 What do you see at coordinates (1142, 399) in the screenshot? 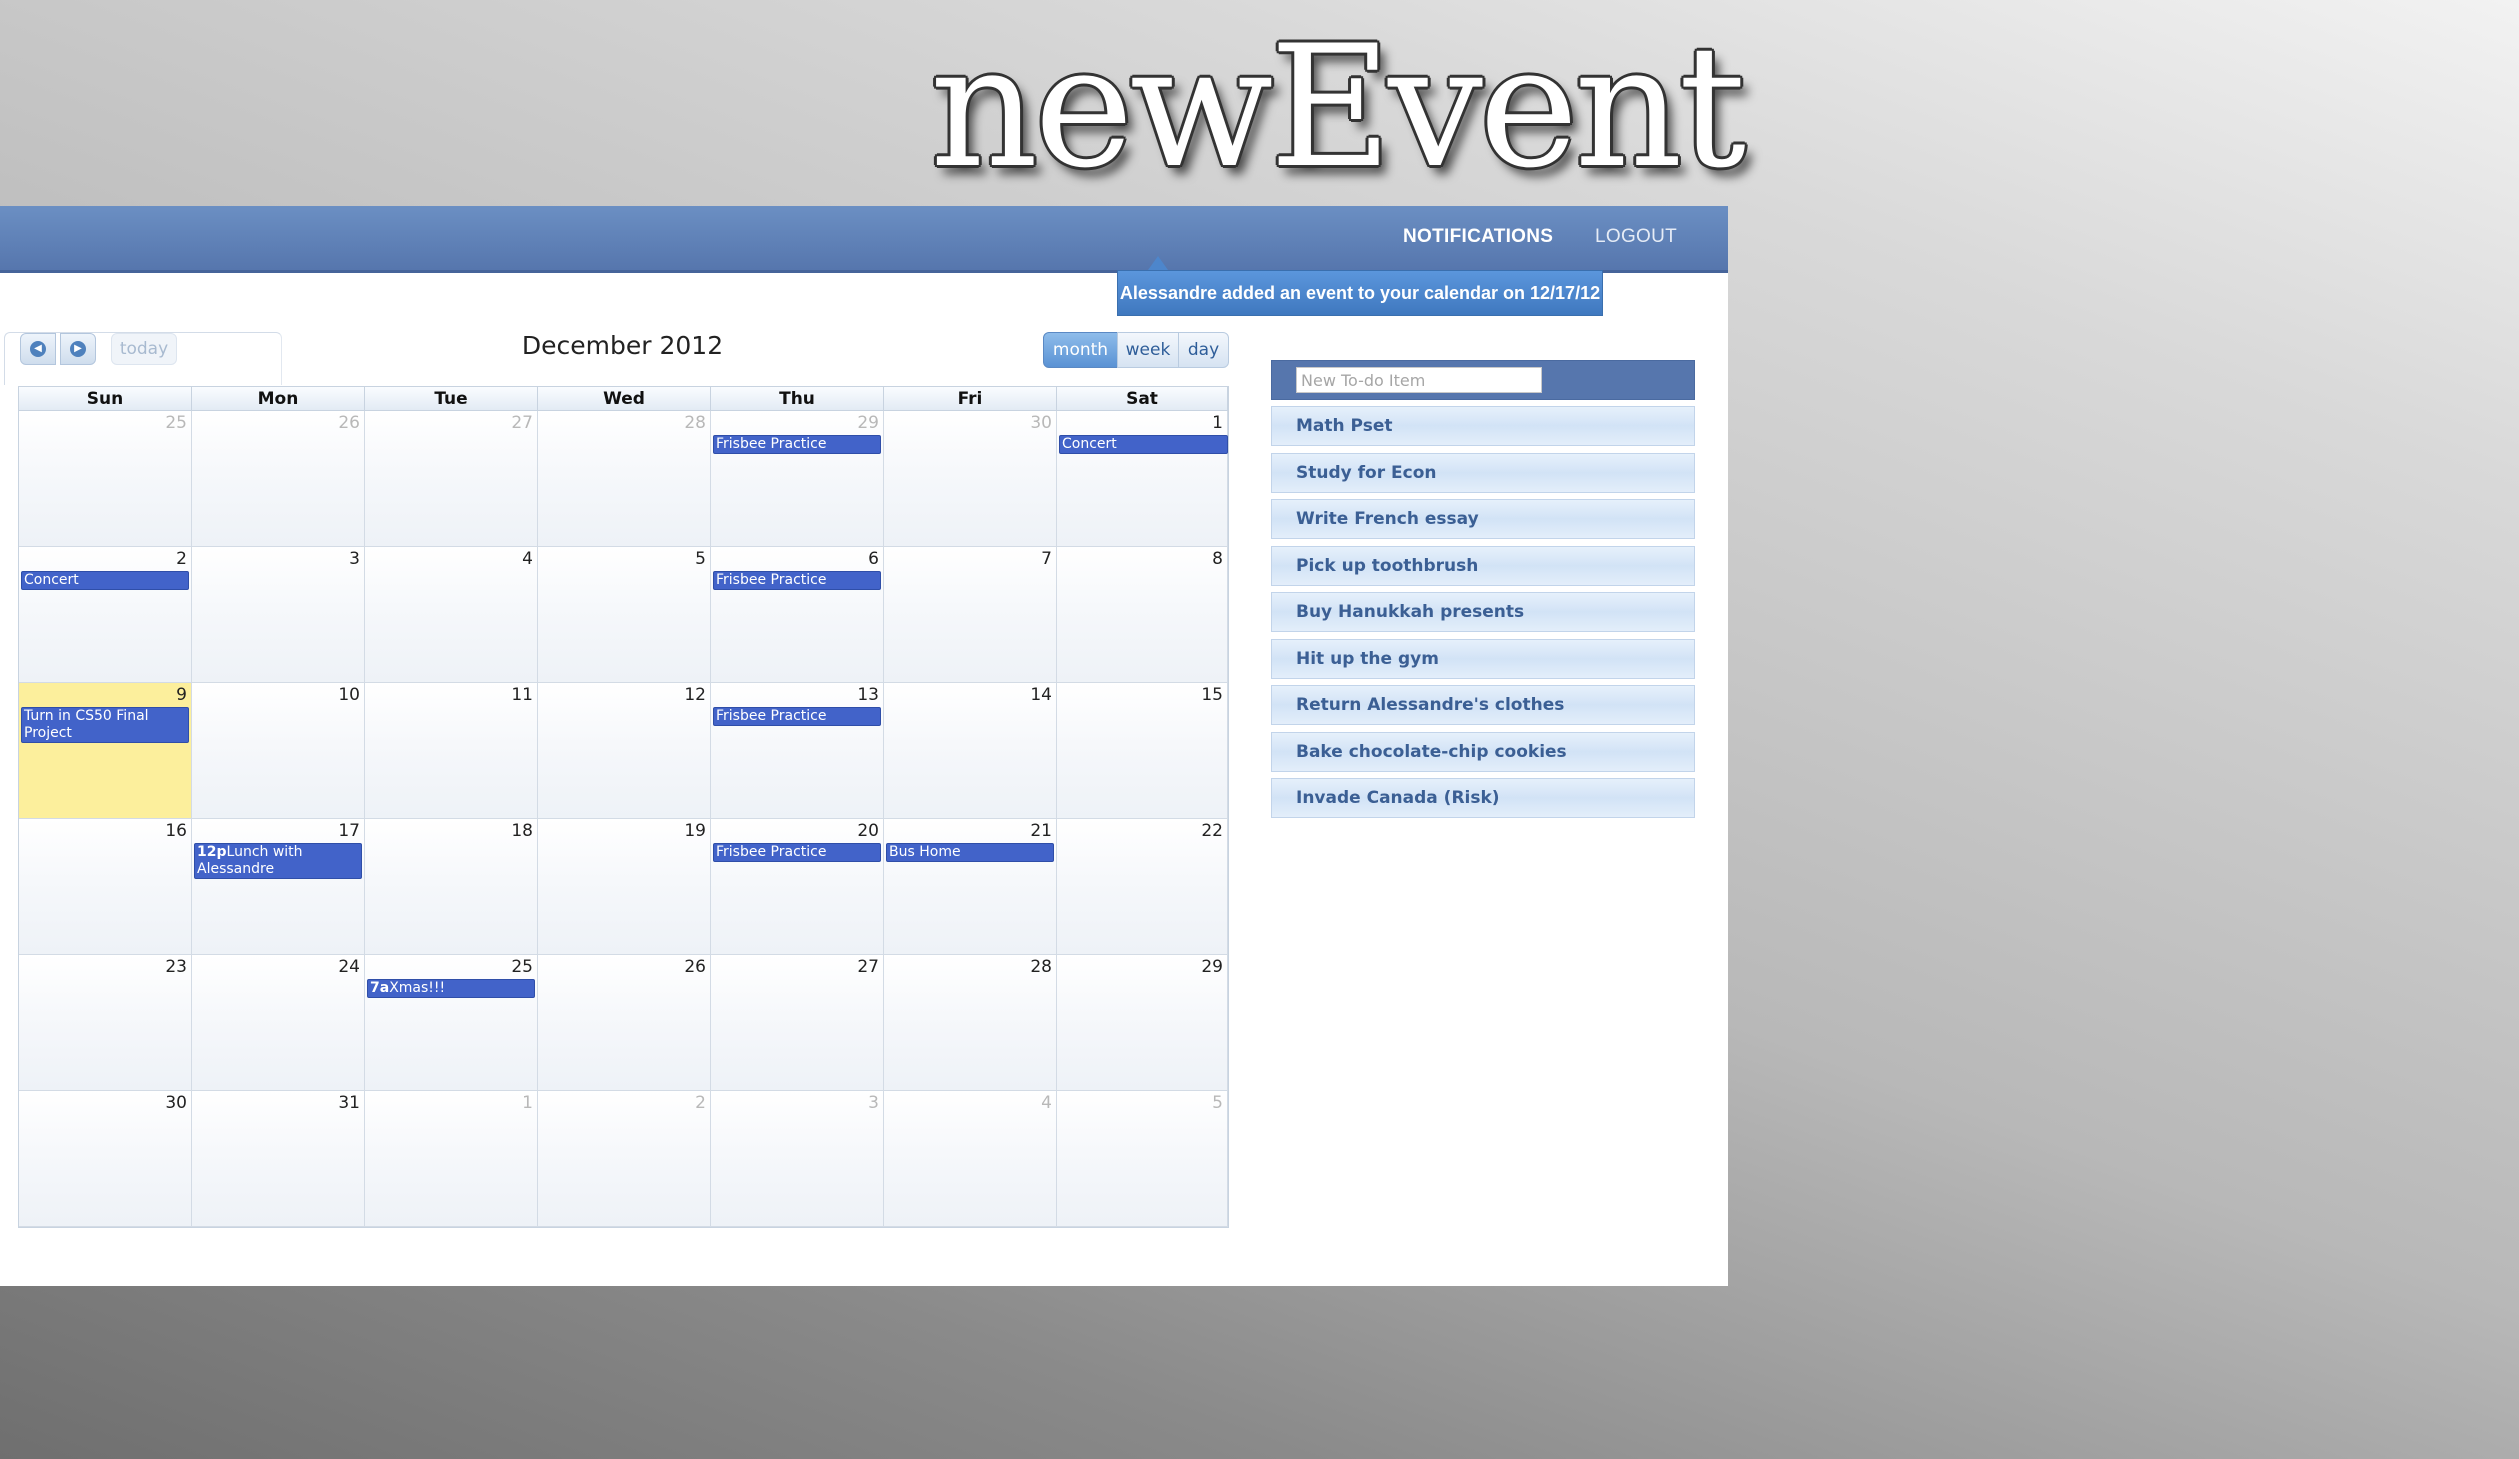
I see `weekday-header: Sat` at bounding box center [1142, 399].